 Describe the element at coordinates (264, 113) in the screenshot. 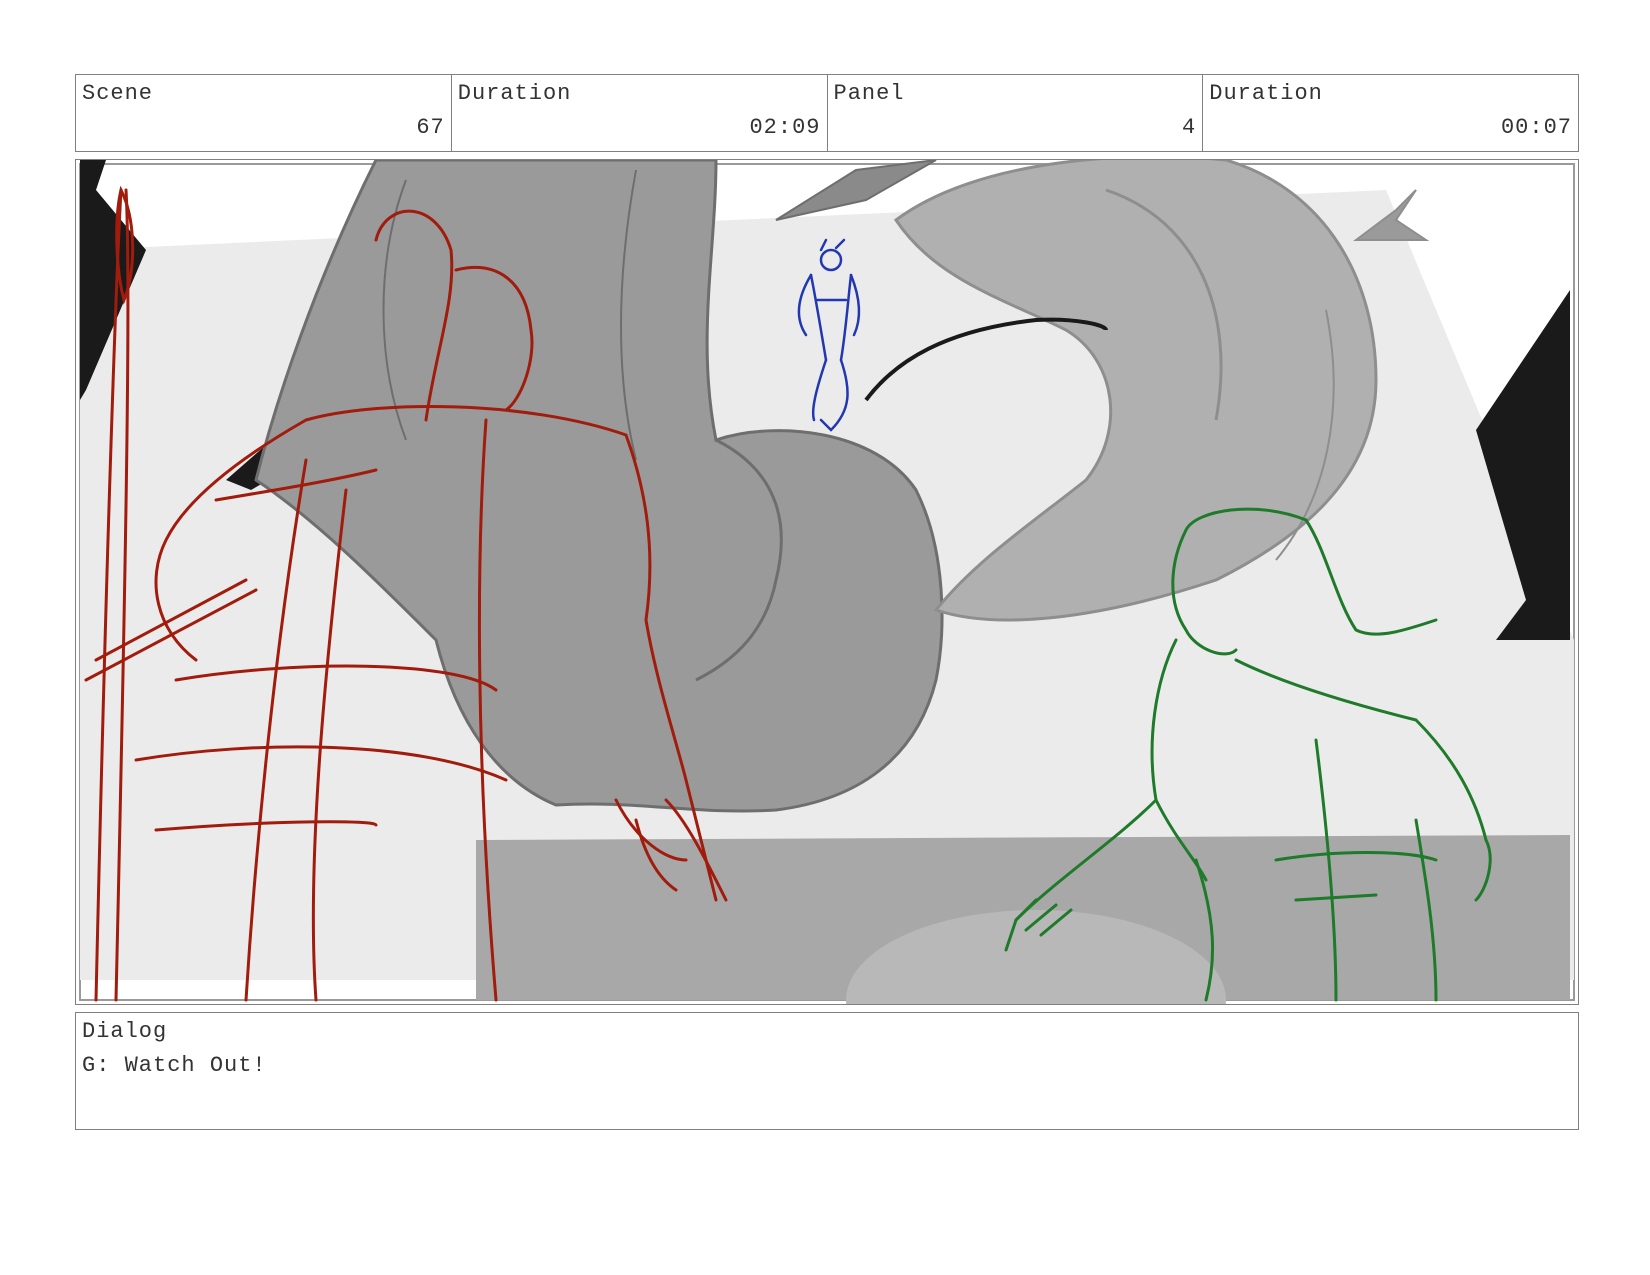

I see `scene-cell: Scene 67` at that location.